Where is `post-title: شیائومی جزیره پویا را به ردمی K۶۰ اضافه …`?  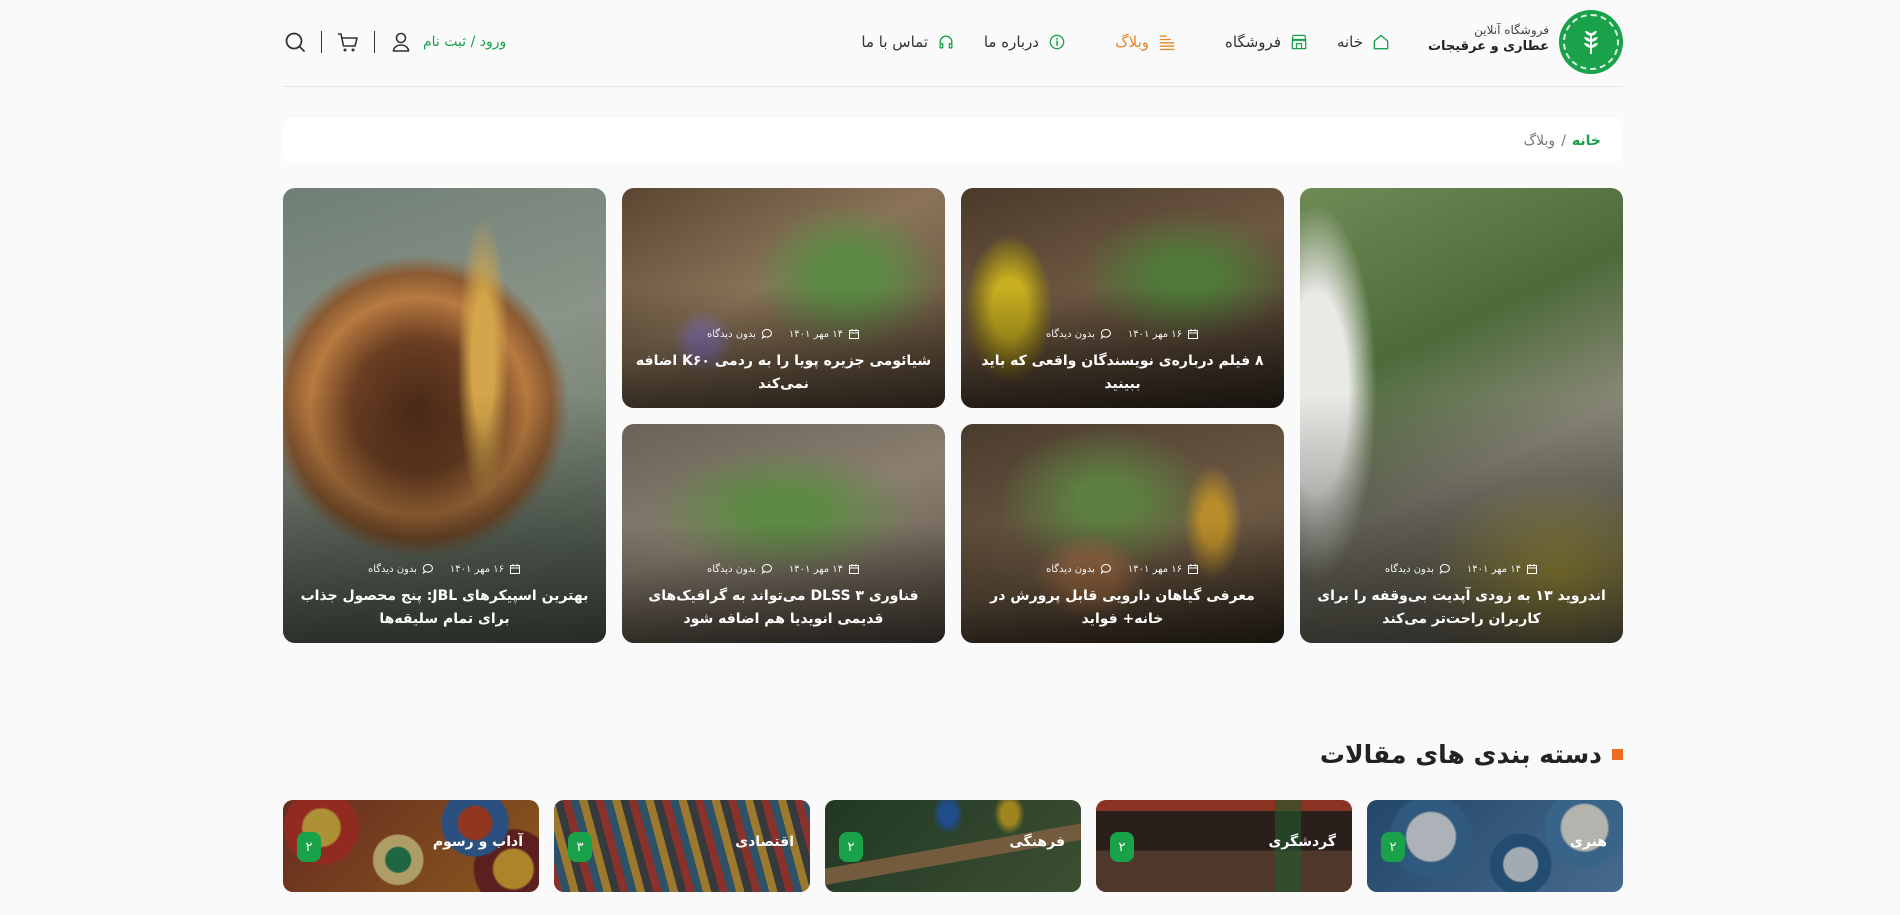 post-title: شیائومی جزیره پویا را به ردمی K۶۰ اضافه … is located at coordinates (783, 373).